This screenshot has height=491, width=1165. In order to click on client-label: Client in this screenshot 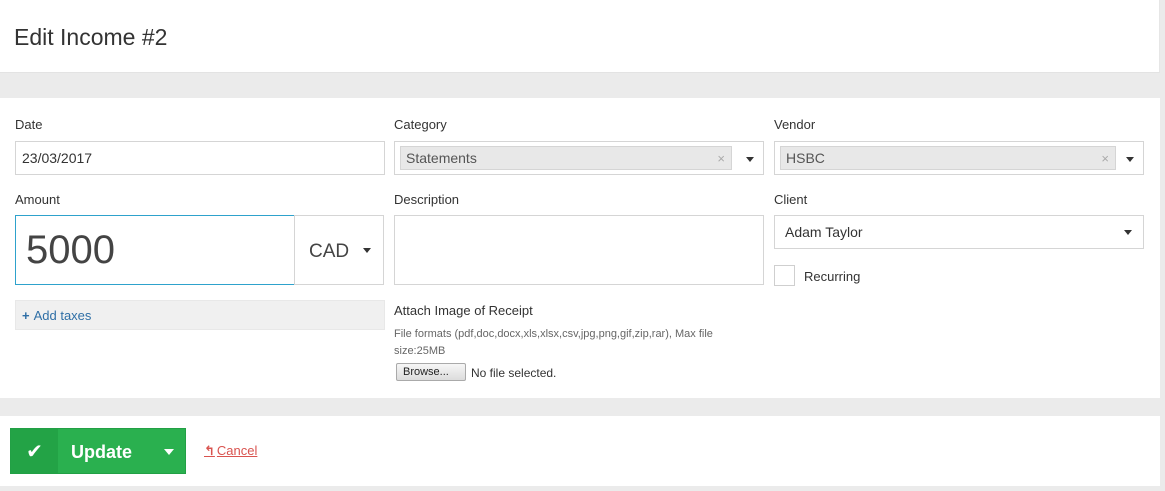, I will do `click(791, 199)`.